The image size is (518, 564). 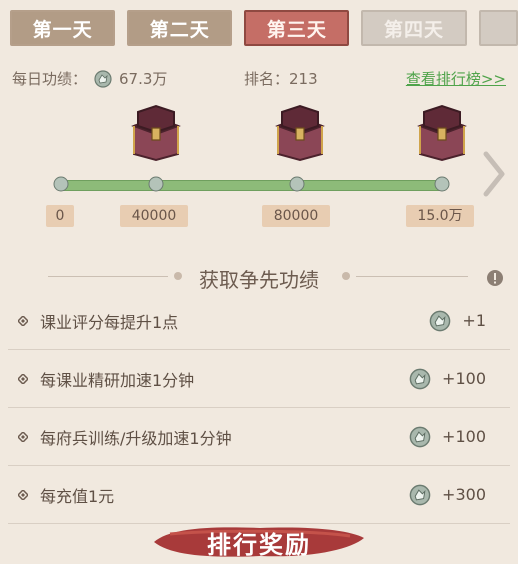 I want to click on tab-day-3: 第三天, so click(x=297, y=28).